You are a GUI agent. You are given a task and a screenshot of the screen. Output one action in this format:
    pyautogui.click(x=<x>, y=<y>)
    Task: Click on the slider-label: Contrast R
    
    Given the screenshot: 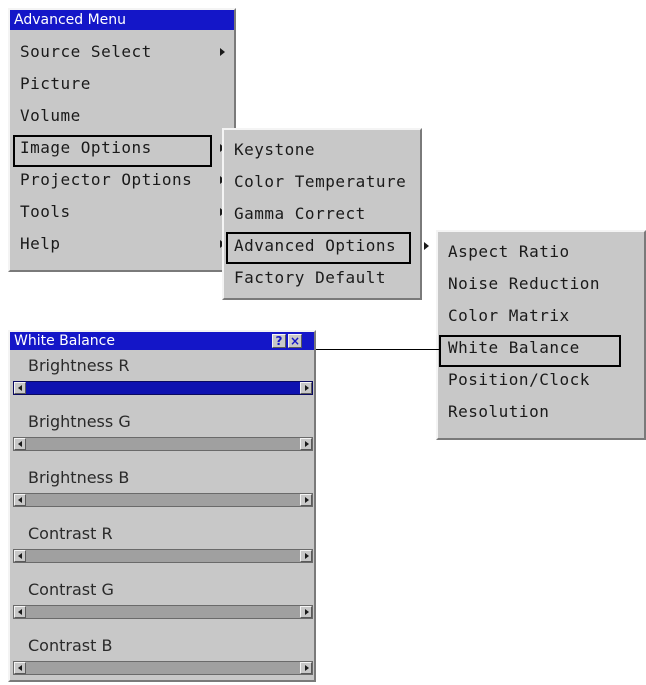 What is the action you would take?
    pyautogui.click(x=70, y=533)
    